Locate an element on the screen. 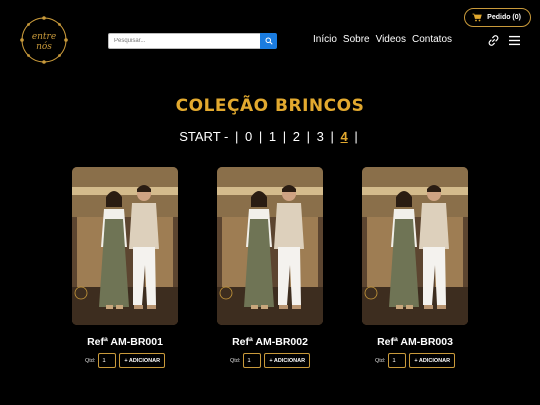 Image resolution: width=540 pixels, height=405 pixels. nav-videos: Videos is located at coordinates (391, 39).